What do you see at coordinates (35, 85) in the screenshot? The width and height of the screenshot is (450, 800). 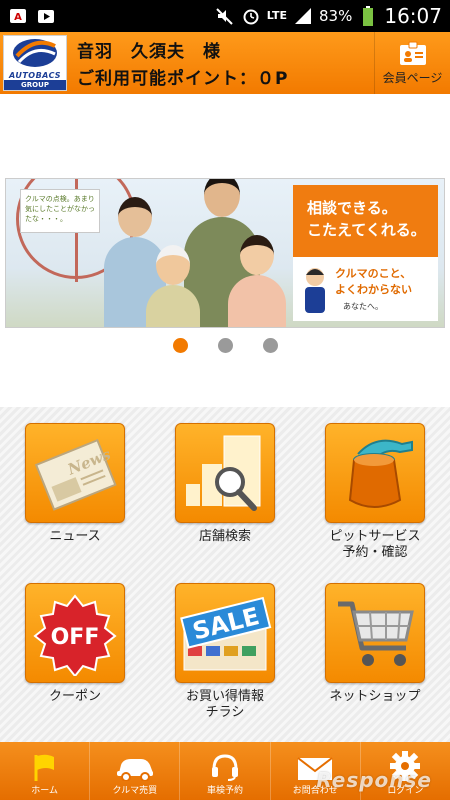 I see `logo-group-text: GROUP` at bounding box center [35, 85].